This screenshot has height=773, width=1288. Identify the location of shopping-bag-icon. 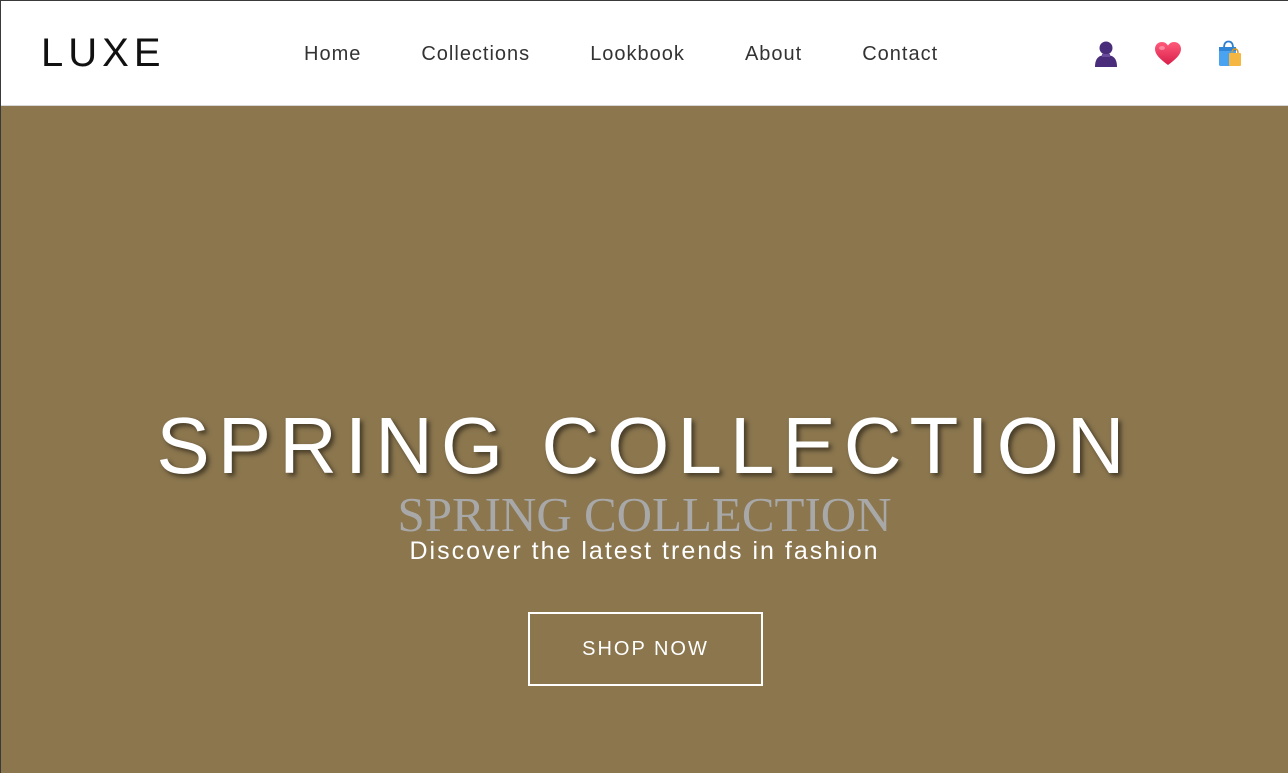
(1230, 53).